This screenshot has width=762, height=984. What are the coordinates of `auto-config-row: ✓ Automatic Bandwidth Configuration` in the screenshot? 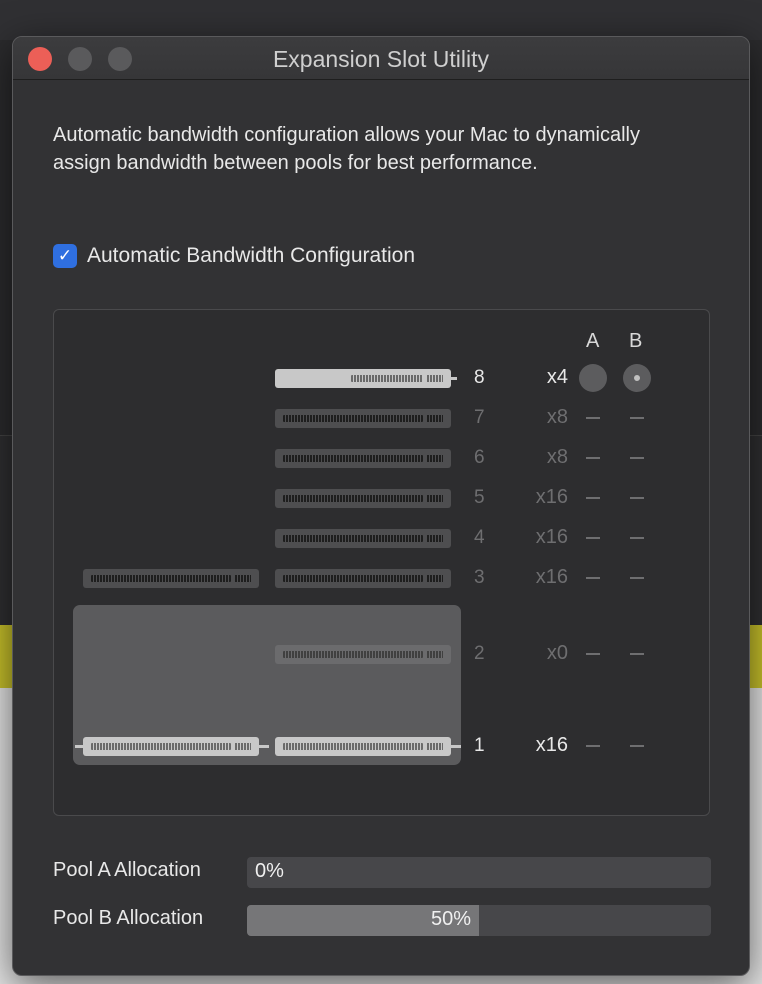 It's located at (234, 256).